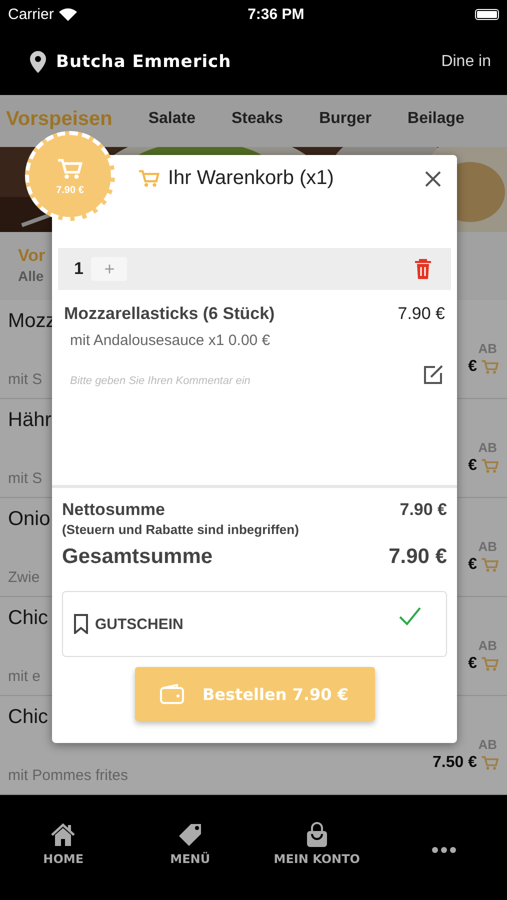 This screenshot has height=900, width=507. What do you see at coordinates (254, 624) in the screenshot?
I see `voucher-field: GUTSCHEIN` at bounding box center [254, 624].